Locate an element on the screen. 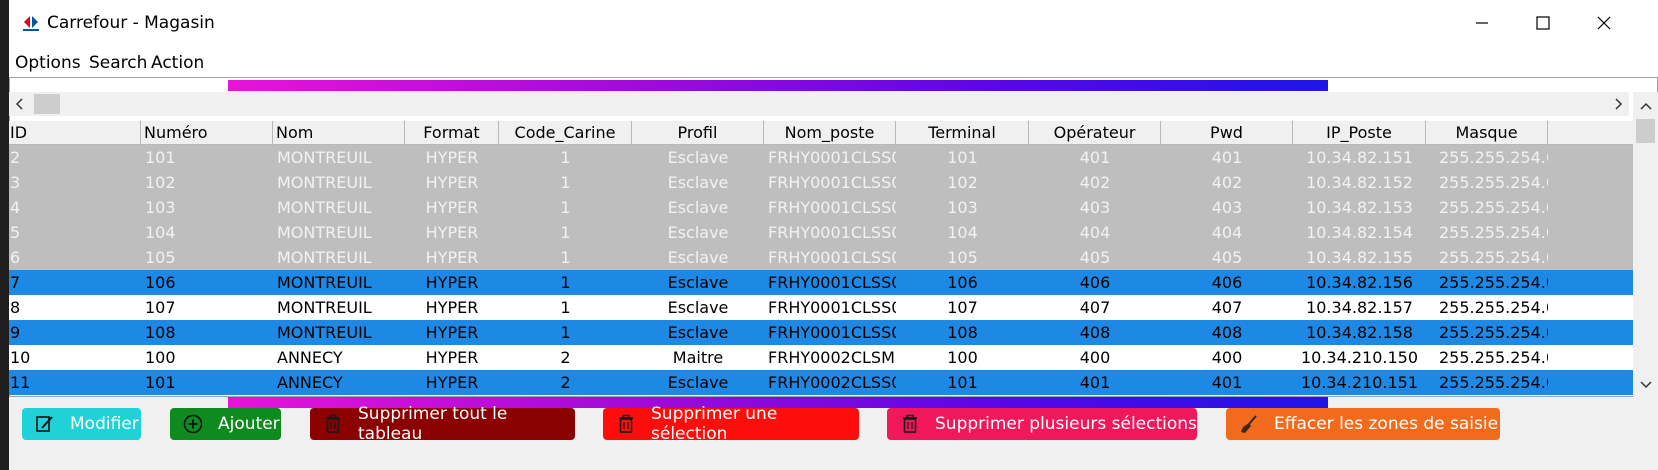  cell-id: 4 is located at coordinates (15, 207).